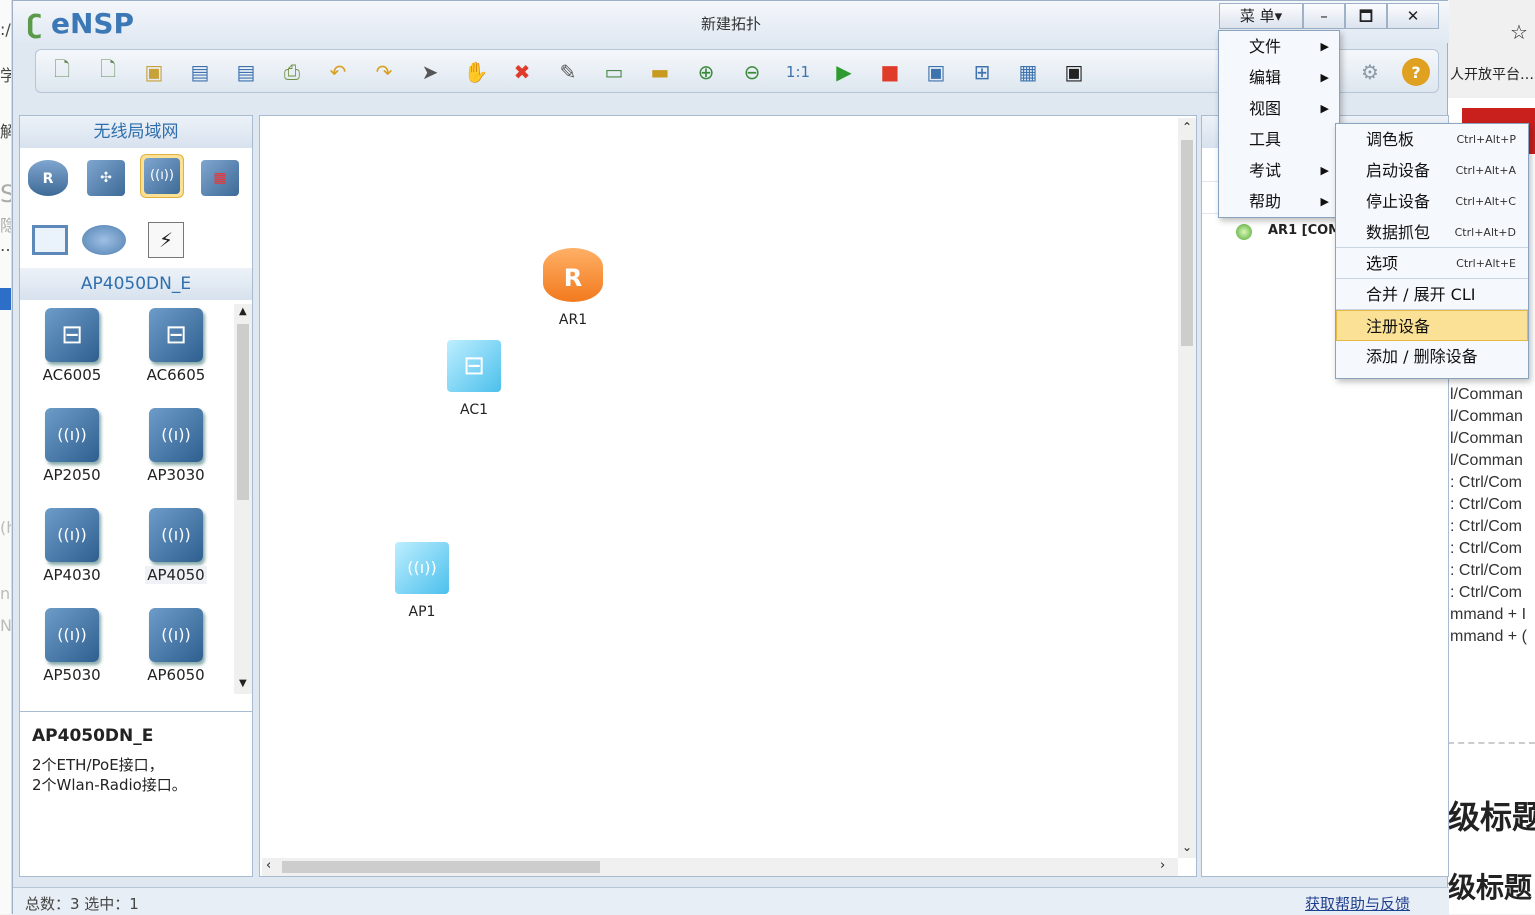 This screenshot has width=1535, height=915. I want to click on grid-icon: ▦, so click(1028, 72).